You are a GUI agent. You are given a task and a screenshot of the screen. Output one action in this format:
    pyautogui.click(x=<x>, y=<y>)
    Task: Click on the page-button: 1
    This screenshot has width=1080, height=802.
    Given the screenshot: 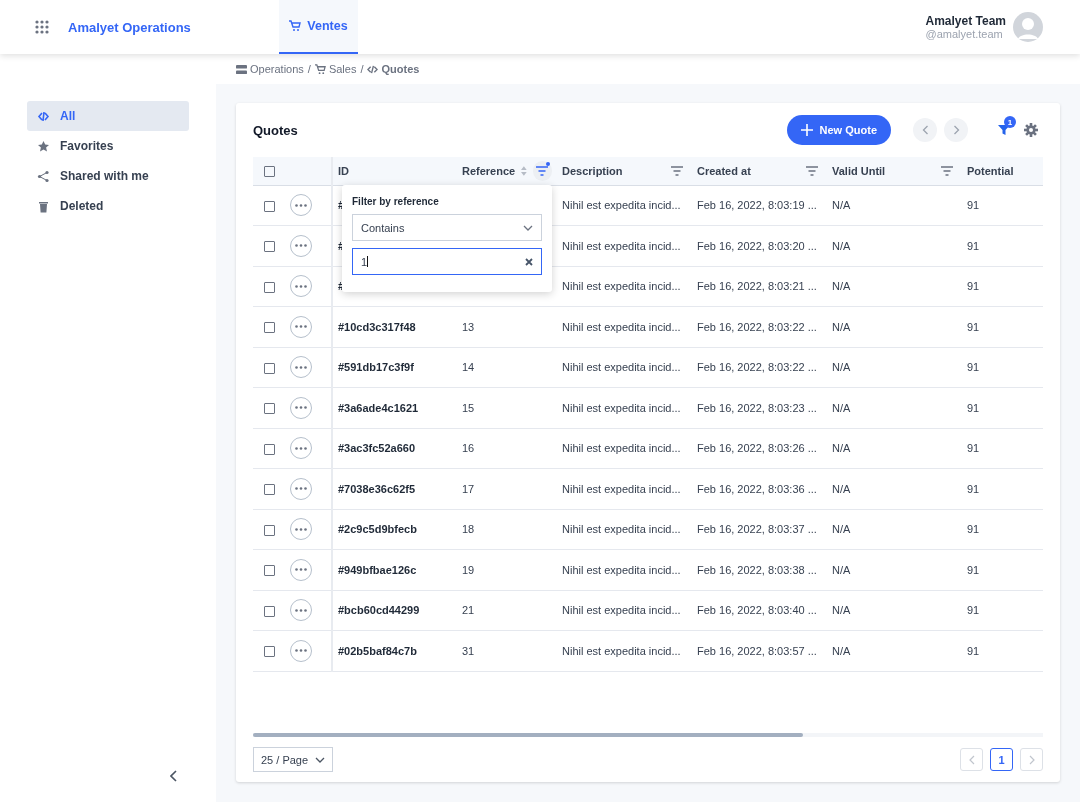 What is the action you would take?
    pyautogui.click(x=1001, y=759)
    